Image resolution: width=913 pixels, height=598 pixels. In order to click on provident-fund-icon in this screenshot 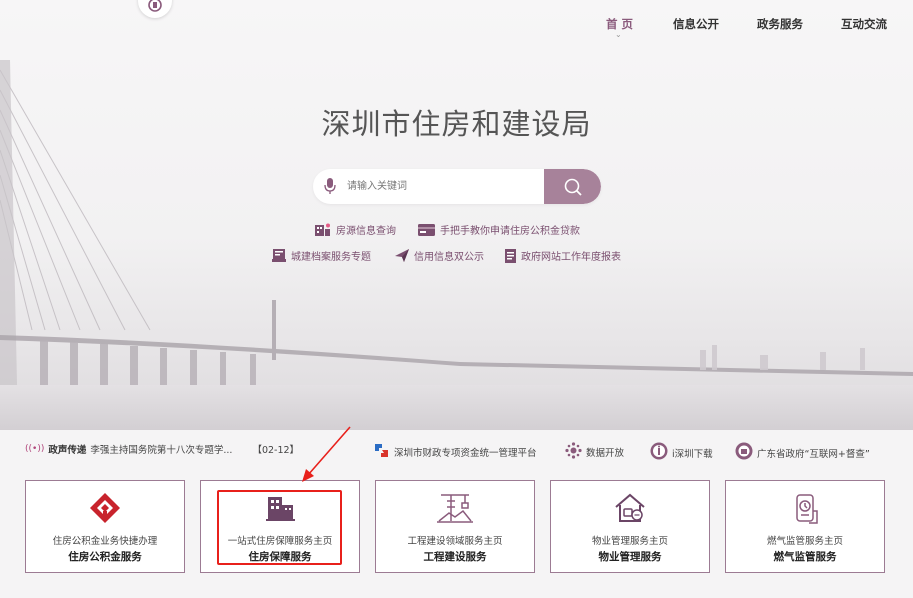, I will do `click(105, 508)`.